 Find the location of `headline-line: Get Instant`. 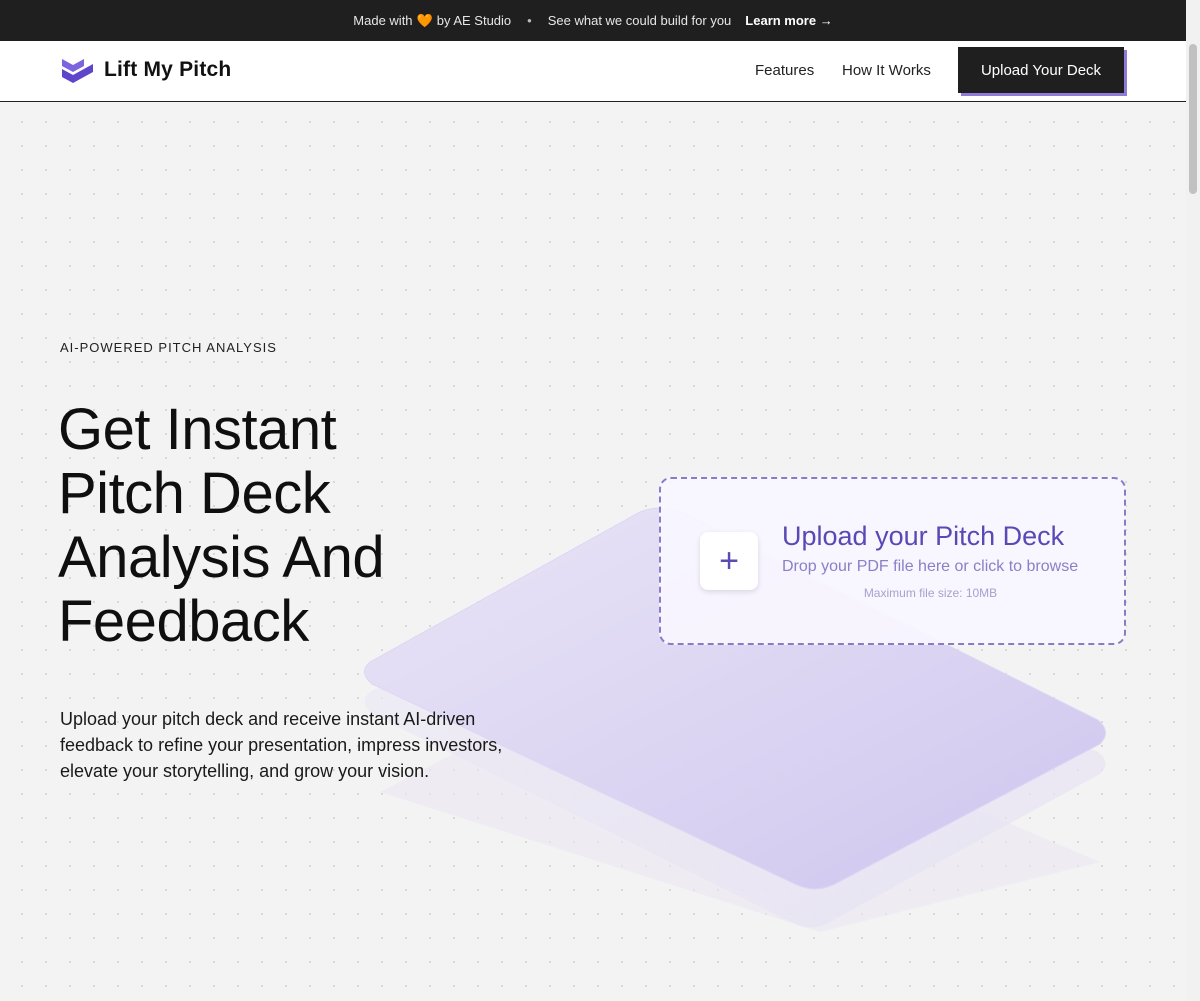

headline-line: Get Instant is located at coordinates (197, 429).